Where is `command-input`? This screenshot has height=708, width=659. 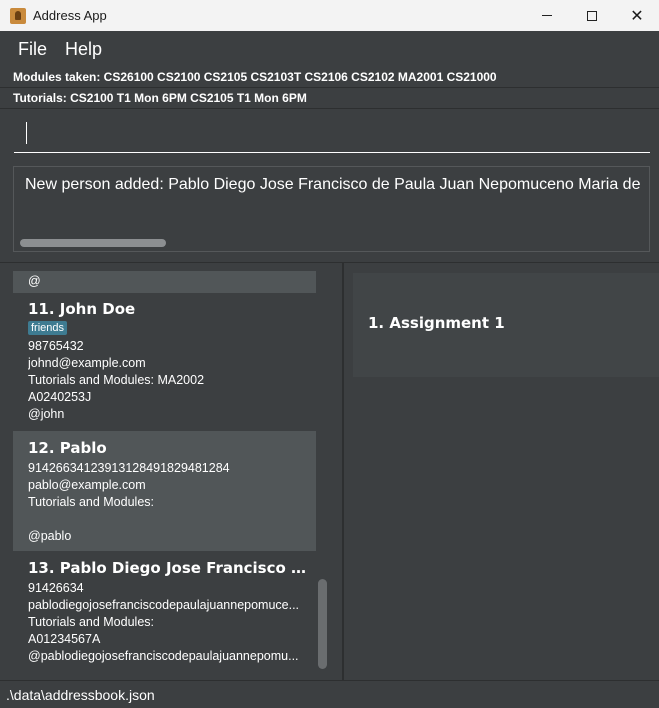 command-input is located at coordinates (332, 135).